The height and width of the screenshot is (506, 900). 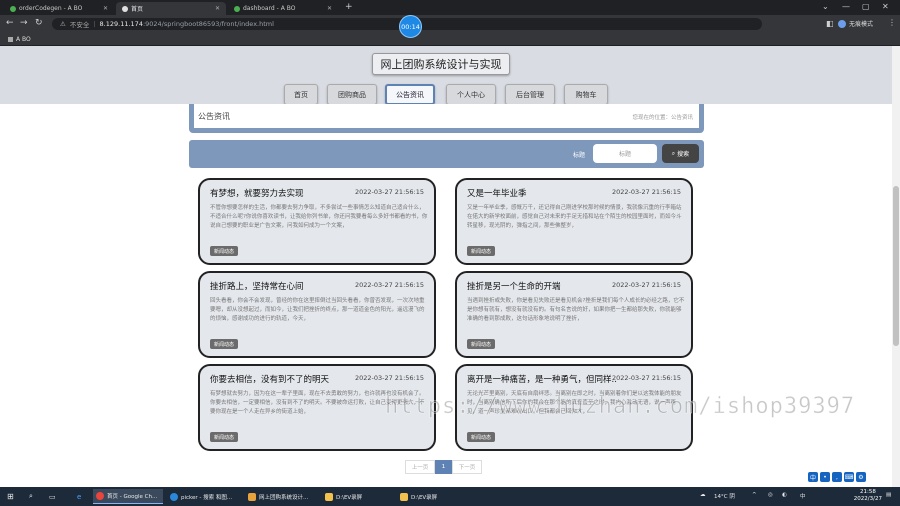 What do you see at coordinates (410, 94) in the screenshot?
I see `nav-announcements: 公告资讯` at bounding box center [410, 94].